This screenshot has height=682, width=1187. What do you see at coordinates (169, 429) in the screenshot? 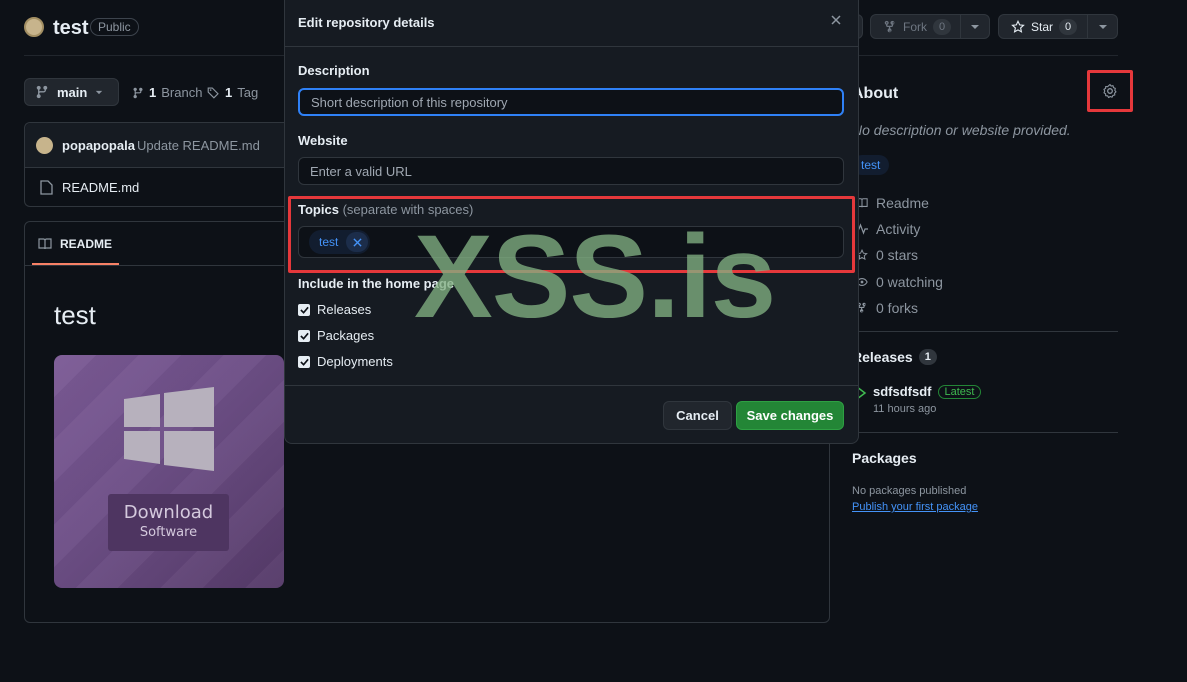
I see `windows-logo-icon` at bounding box center [169, 429].